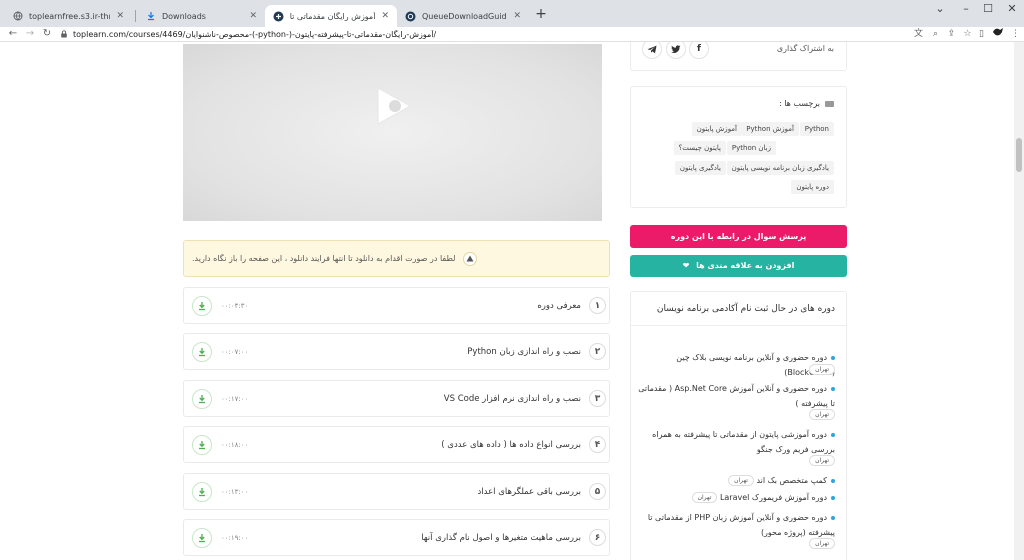 This screenshot has height=560, width=1024. I want to click on download-icon, so click(150, 16).